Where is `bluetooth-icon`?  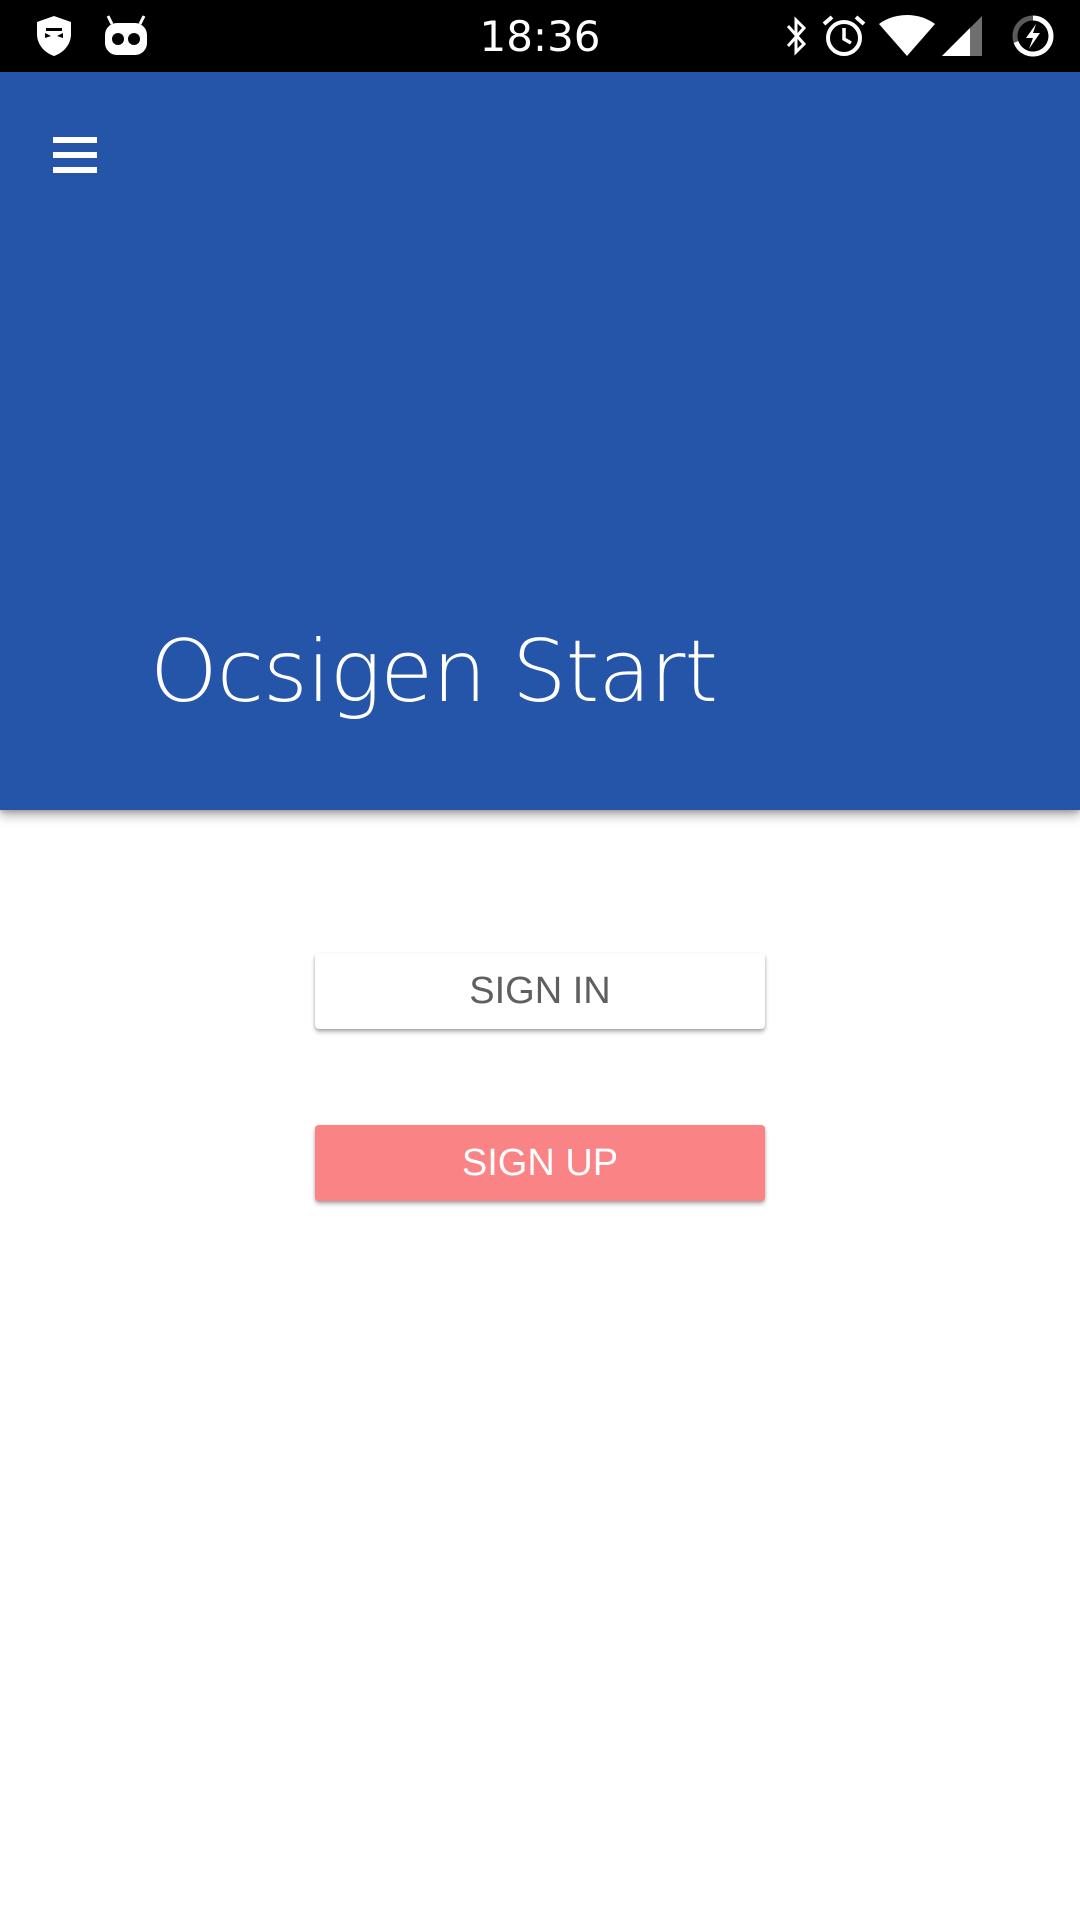 bluetooth-icon is located at coordinates (796, 36).